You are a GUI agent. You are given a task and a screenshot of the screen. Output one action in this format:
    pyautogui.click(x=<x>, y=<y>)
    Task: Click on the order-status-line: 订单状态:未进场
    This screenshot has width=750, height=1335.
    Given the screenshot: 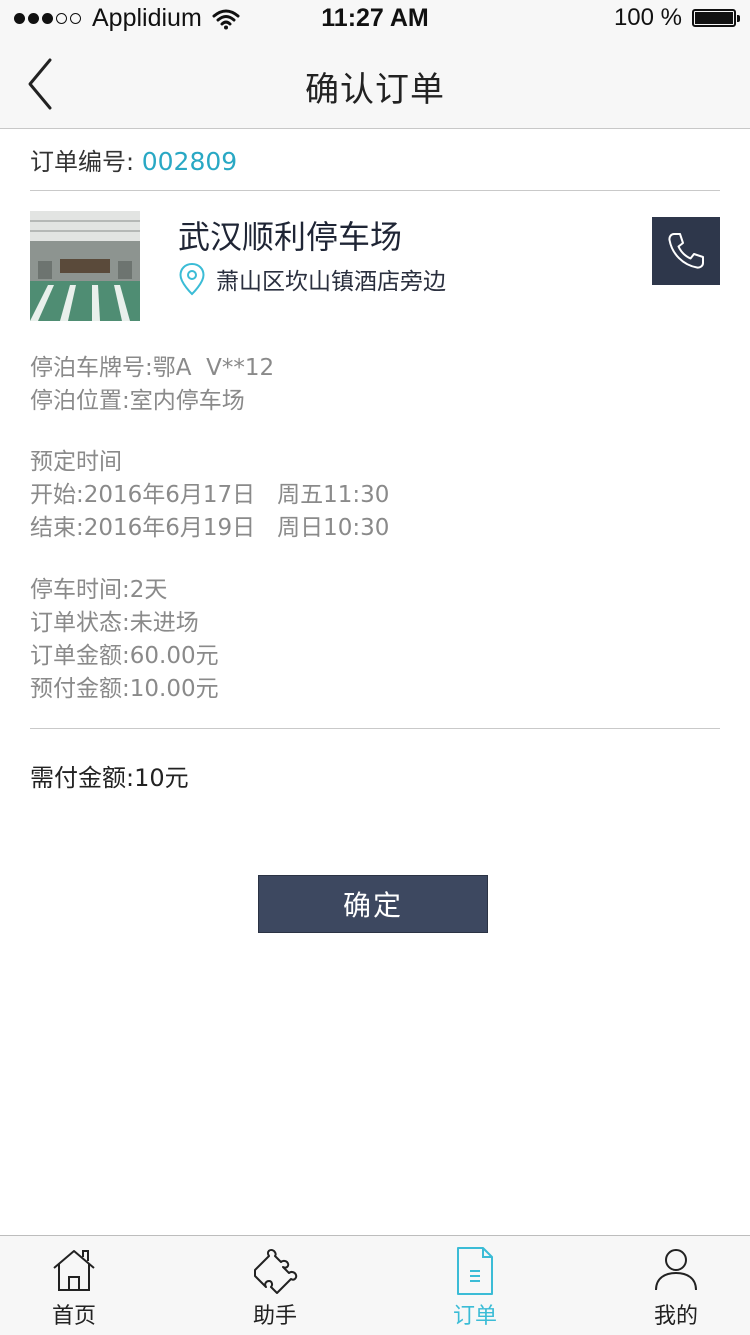 What is the action you would take?
    pyautogui.click(x=114, y=623)
    